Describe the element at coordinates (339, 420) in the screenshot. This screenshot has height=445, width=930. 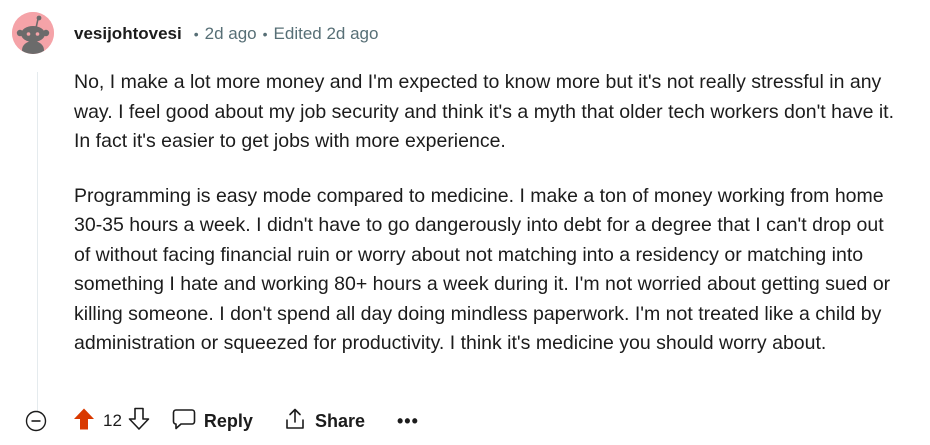
I see `share-label: Share` at that location.